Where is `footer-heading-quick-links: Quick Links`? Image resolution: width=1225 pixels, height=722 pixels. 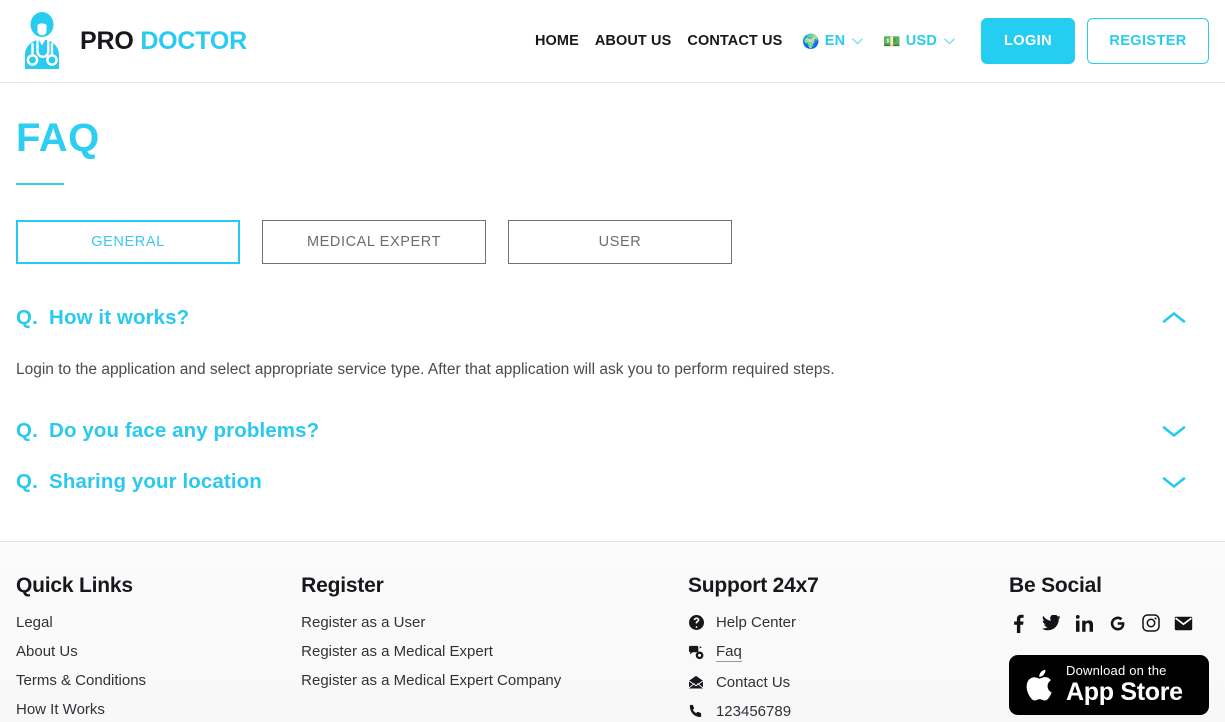 footer-heading-quick-links: Quick Links is located at coordinates (74, 585).